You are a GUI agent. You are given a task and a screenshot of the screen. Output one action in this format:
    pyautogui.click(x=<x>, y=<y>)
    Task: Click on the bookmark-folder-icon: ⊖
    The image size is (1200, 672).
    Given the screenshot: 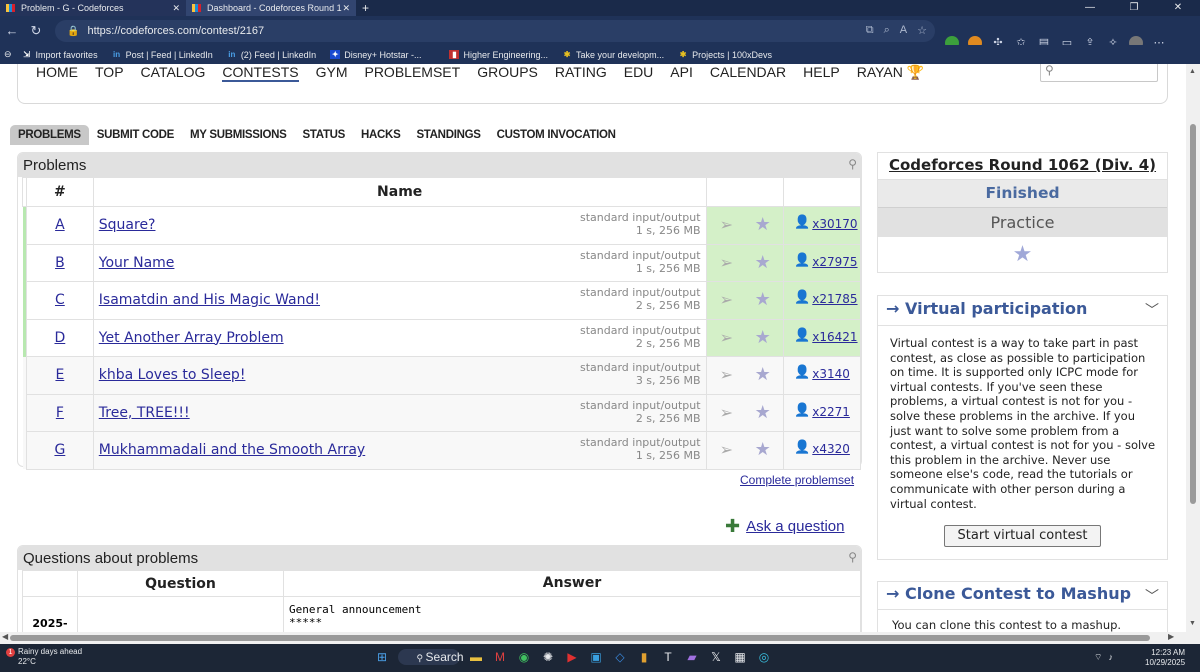 What is the action you would take?
    pyautogui.click(x=8, y=54)
    